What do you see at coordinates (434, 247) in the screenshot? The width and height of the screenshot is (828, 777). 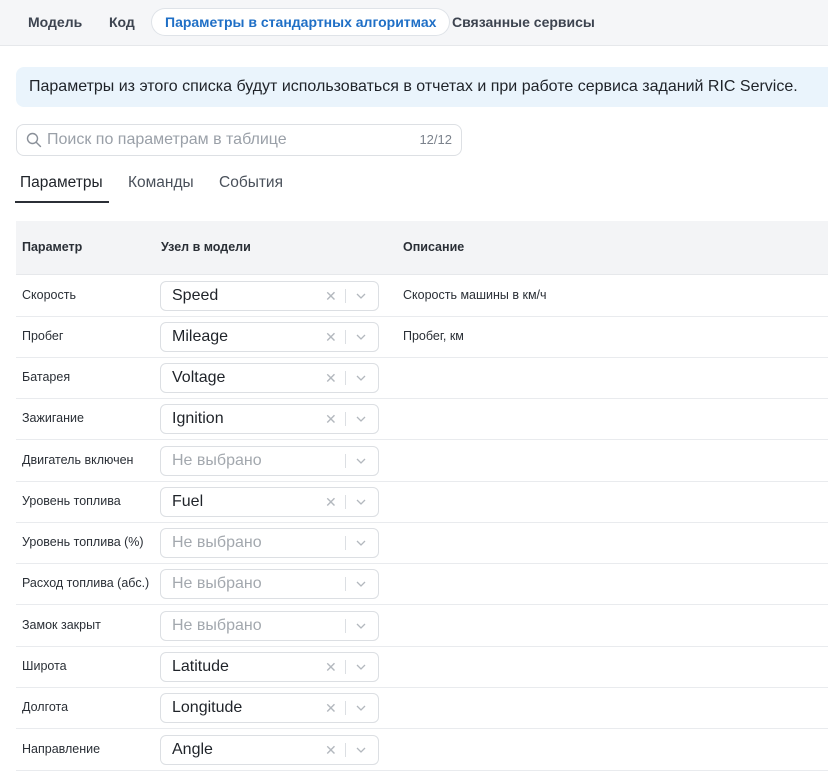 I see `header-description: Описание` at bounding box center [434, 247].